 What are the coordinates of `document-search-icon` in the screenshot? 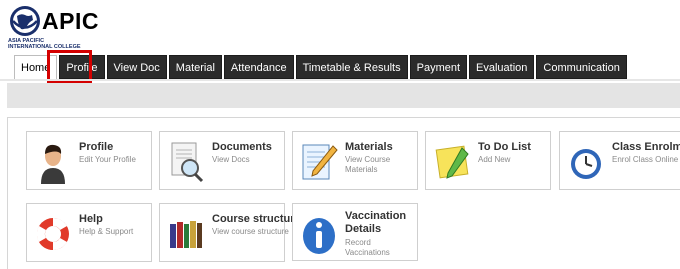 It's located at (187, 162).